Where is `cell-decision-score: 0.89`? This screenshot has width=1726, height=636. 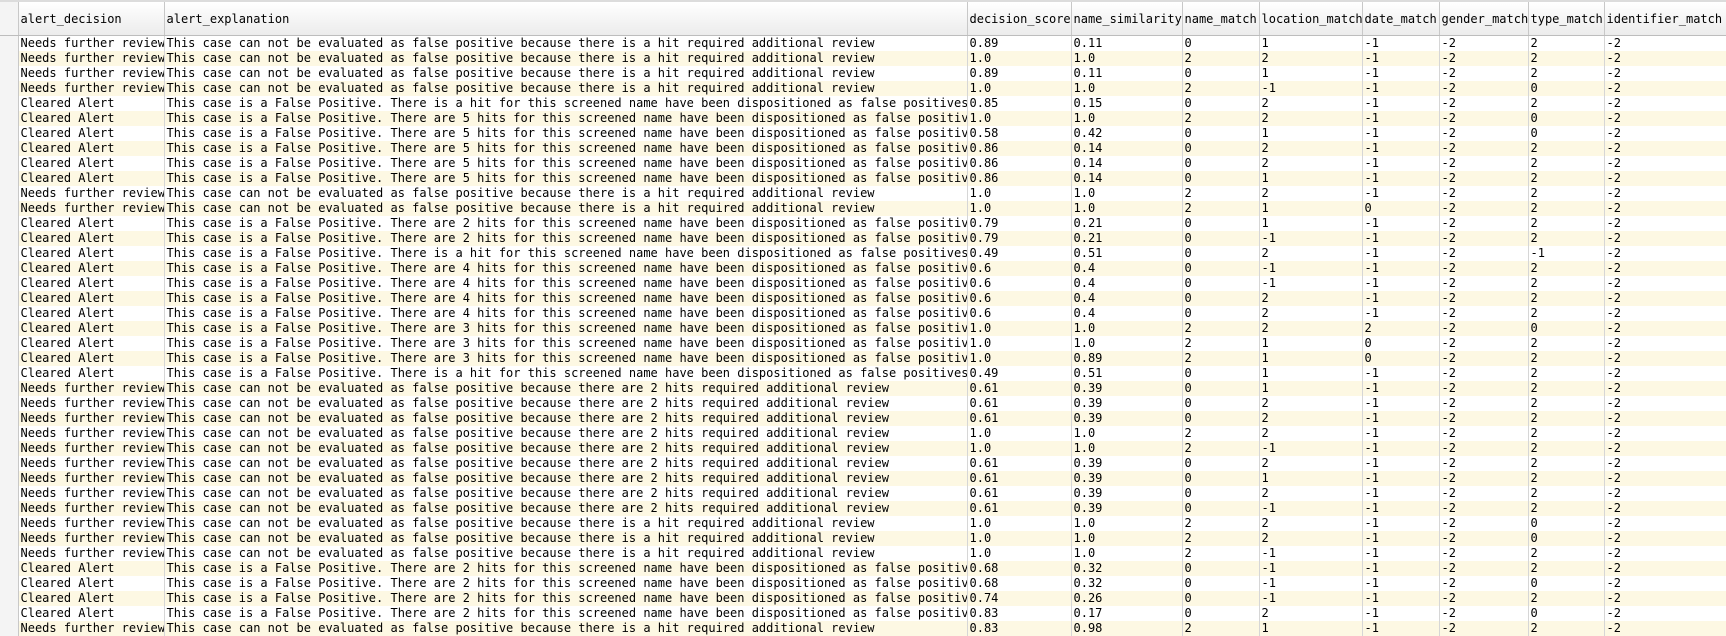 cell-decision-score: 0.89 is located at coordinates (1019, 73).